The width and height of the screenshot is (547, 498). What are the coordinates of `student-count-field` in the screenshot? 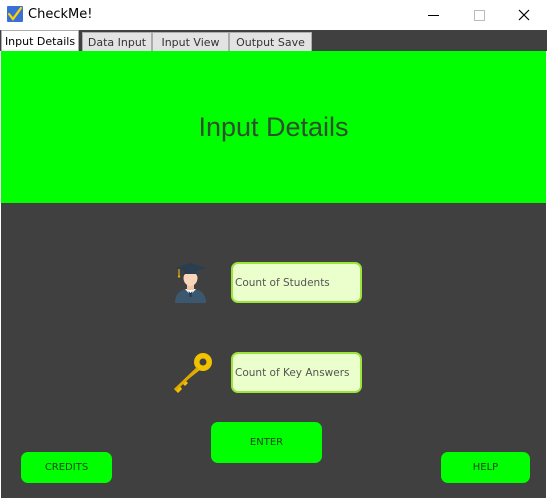 It's located at (296, 282).